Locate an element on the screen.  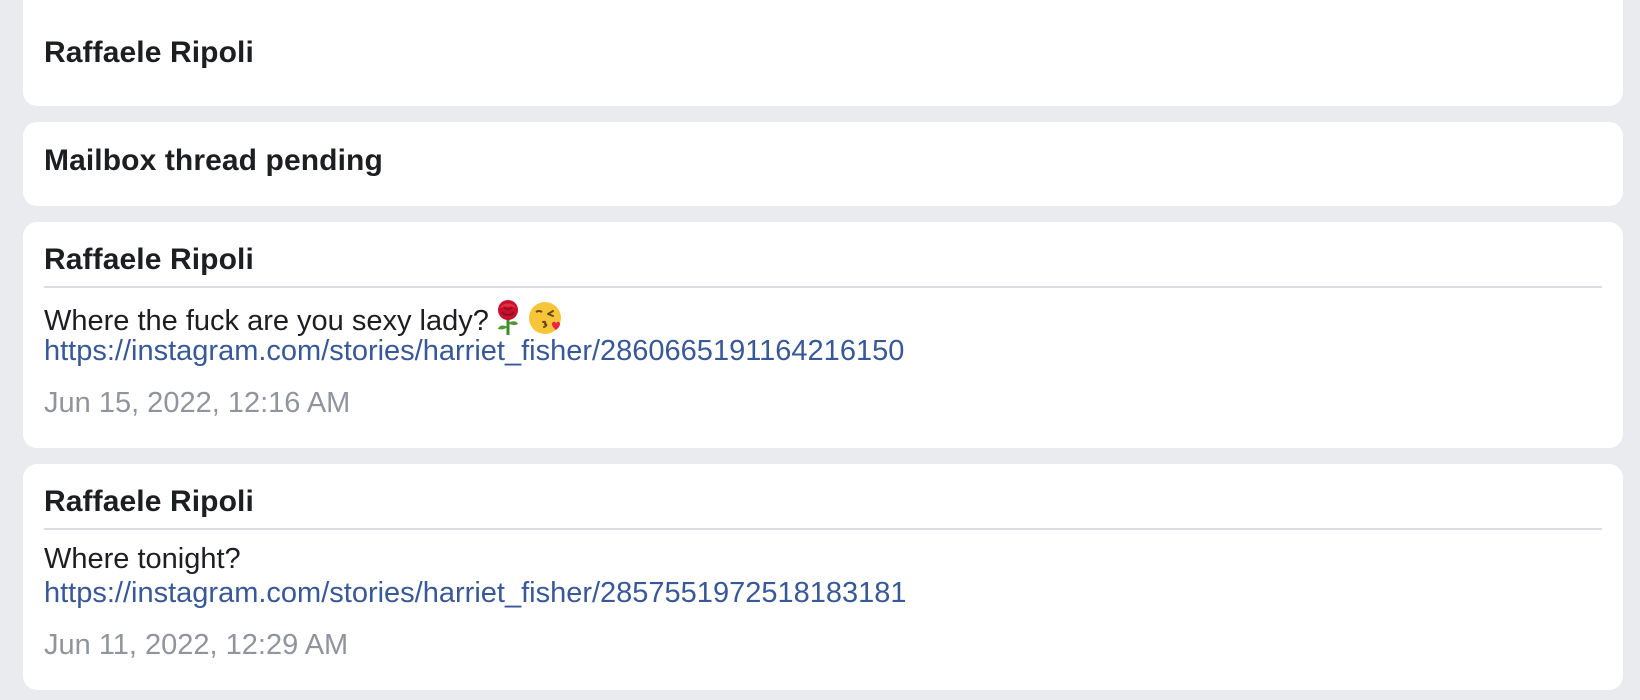
thread-card: Raffaele Ripoli is located at coordinates (823, 53).